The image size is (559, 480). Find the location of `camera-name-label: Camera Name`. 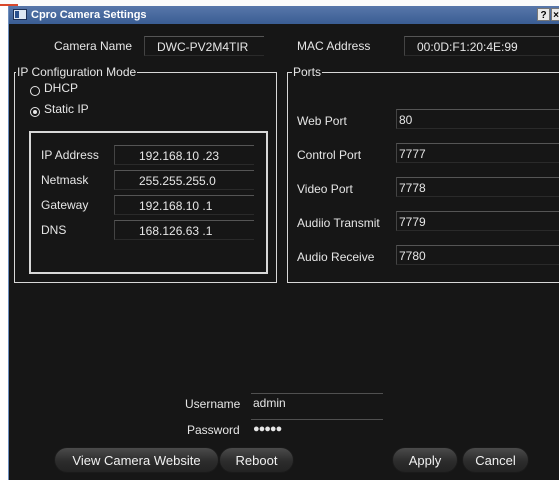

camera-name-label: Camera Name is located at coordinates (93, 46).